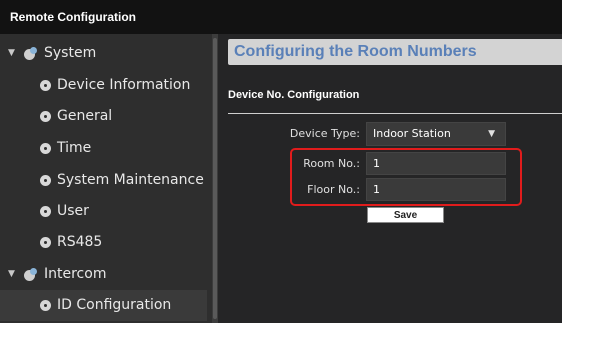 This screenshot has height=339, width=593. What do you see at coordinates (395, 52) in the screenshot?
I see `page-title: Configuring the Room Numbers` at bounding box center [395, 52].